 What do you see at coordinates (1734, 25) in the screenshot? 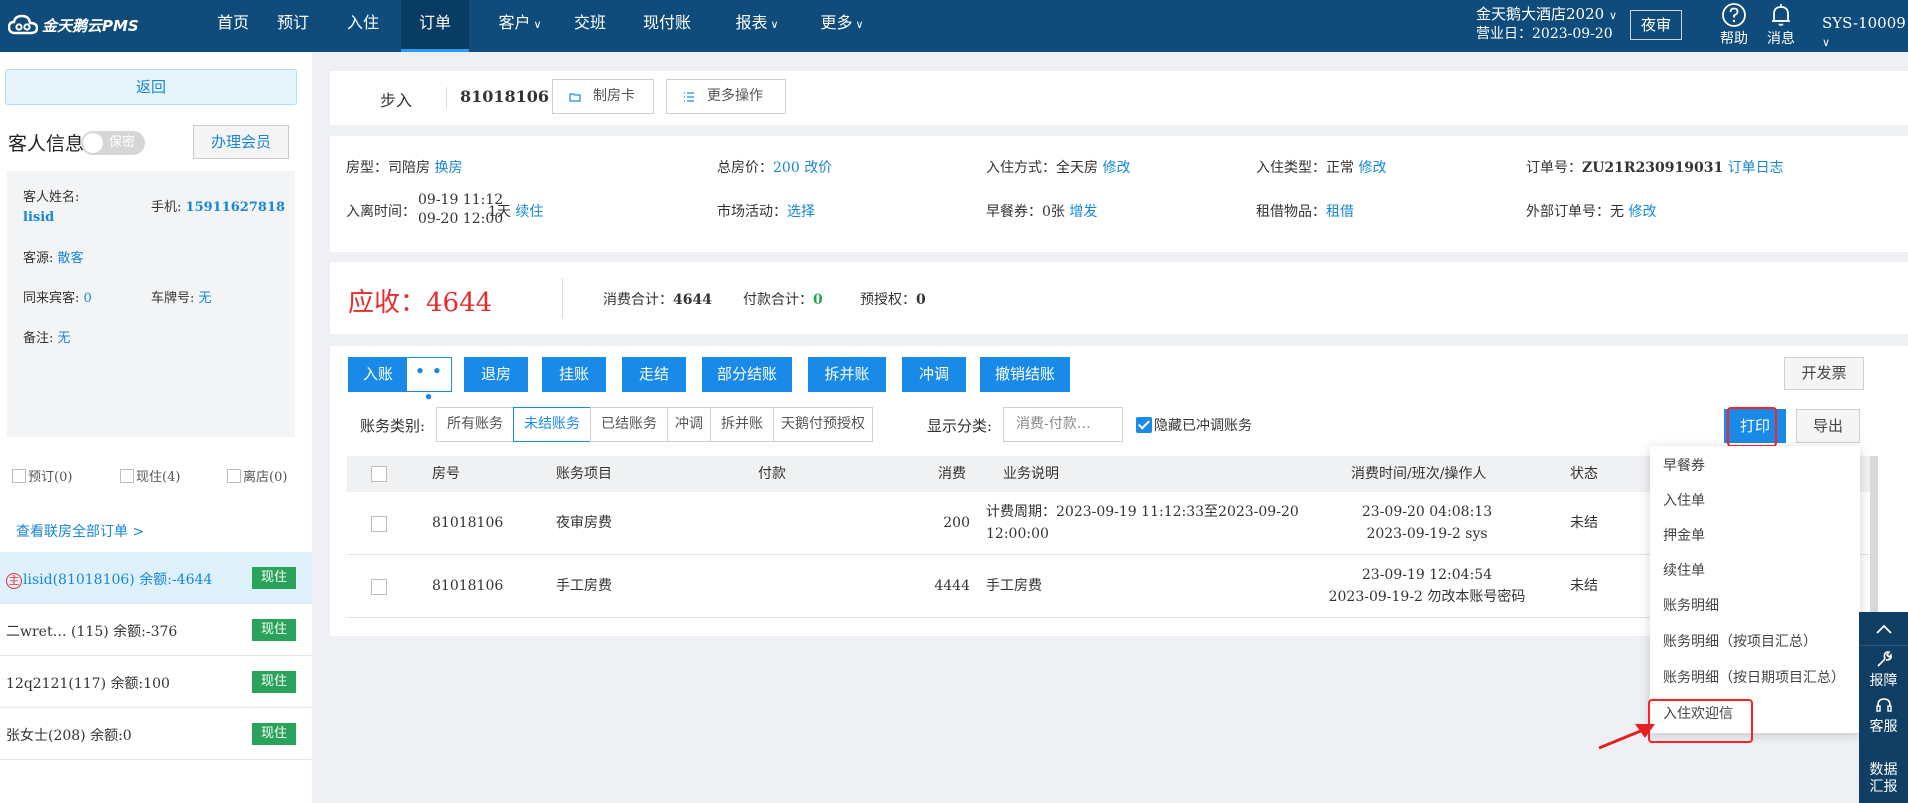
I see `help-button: 帮助` at bounding box center [1734, 25].